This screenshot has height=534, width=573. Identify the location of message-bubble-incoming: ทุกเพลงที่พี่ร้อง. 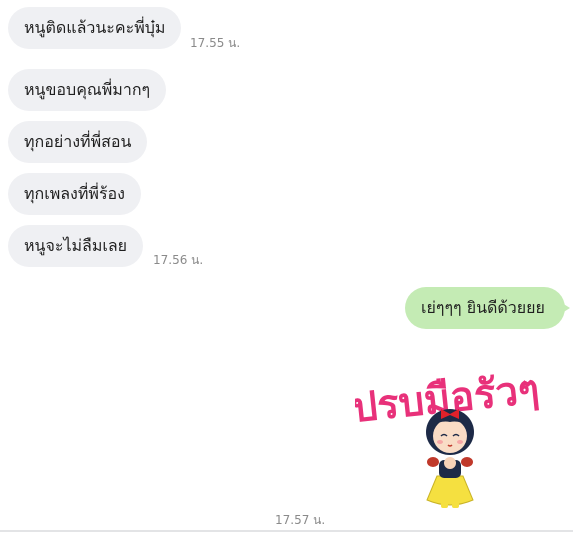
(74, 194).